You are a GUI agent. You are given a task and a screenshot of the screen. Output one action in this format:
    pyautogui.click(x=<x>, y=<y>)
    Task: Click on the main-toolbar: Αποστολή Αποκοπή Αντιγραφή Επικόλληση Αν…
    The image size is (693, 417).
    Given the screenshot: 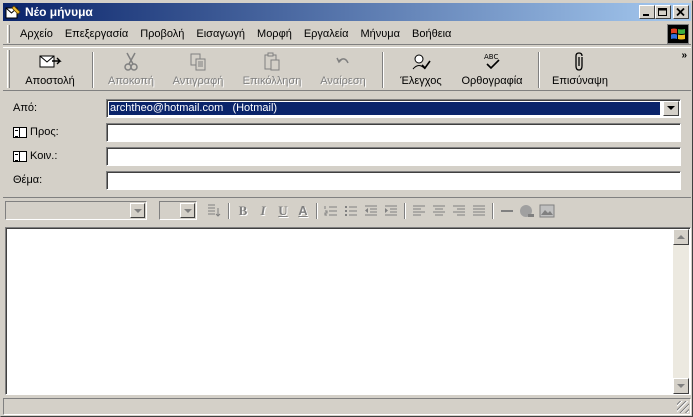 What is the action you would take?
    pyautogui.click(x=347, y=69)
    